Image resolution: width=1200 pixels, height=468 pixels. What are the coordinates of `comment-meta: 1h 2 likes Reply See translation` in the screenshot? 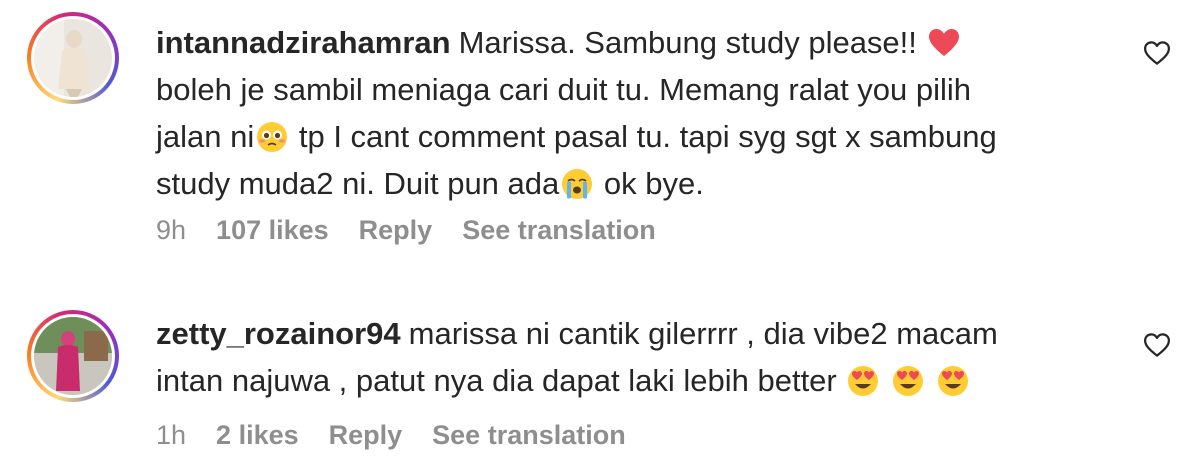 It's located at (406, 435).